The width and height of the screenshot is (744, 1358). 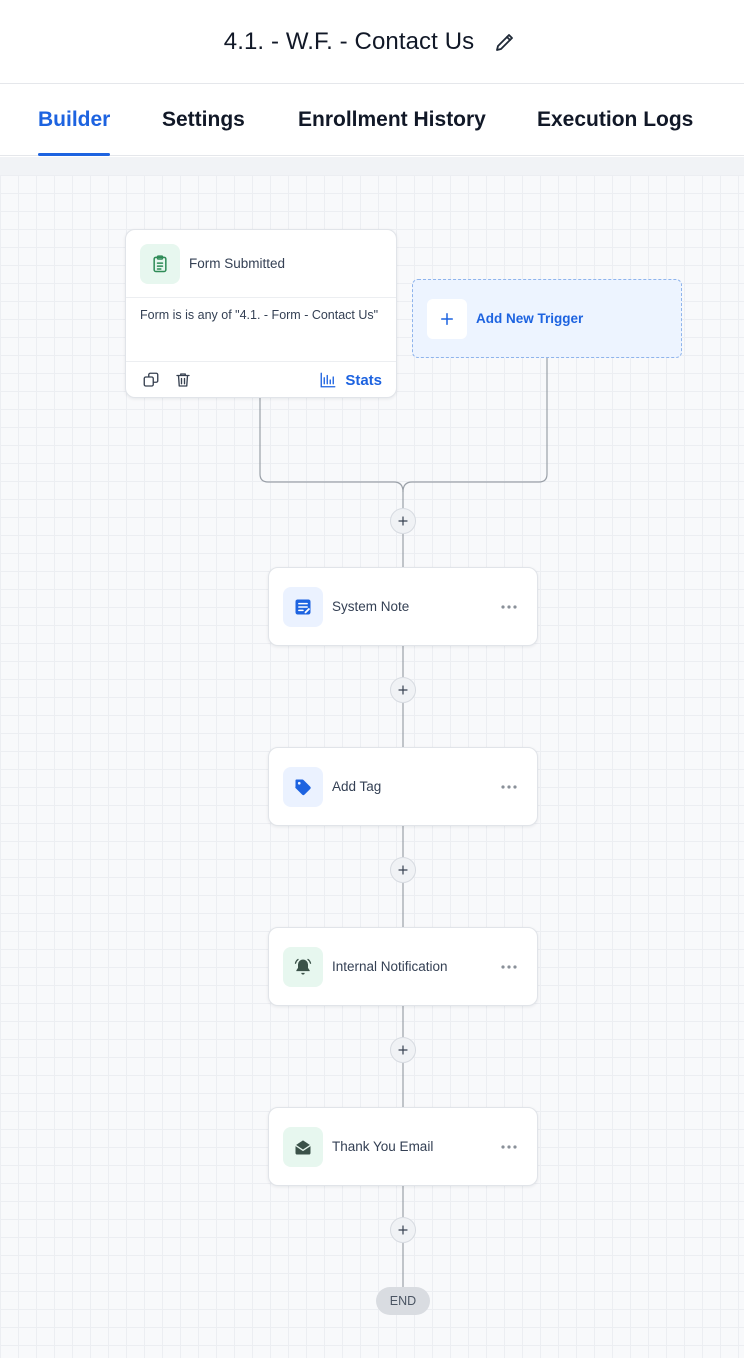 I want to click on add-trigger-label: Add New Trigger, so click(x=530, y=318).